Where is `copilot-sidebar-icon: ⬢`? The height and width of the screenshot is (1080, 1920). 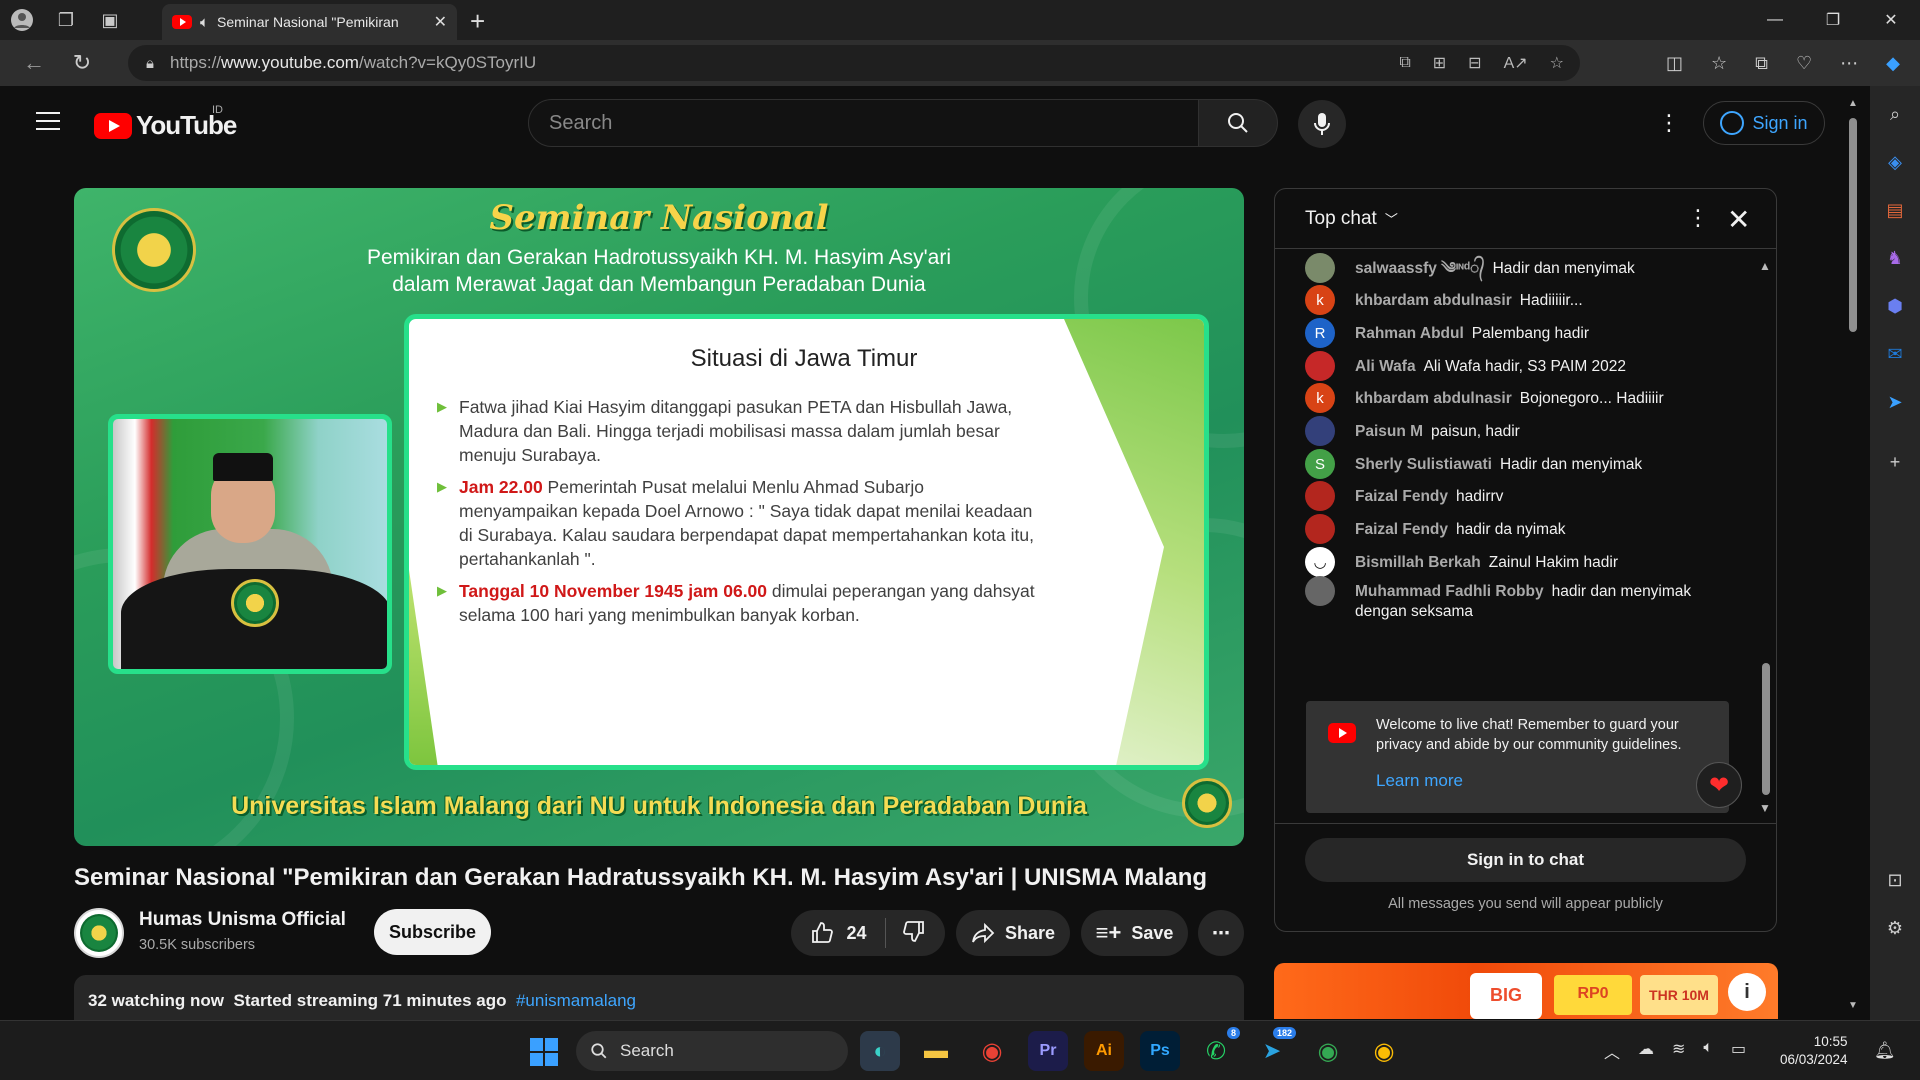
copilot-sidebar-icon: ⬢ is located at coordinates (1895, 306).